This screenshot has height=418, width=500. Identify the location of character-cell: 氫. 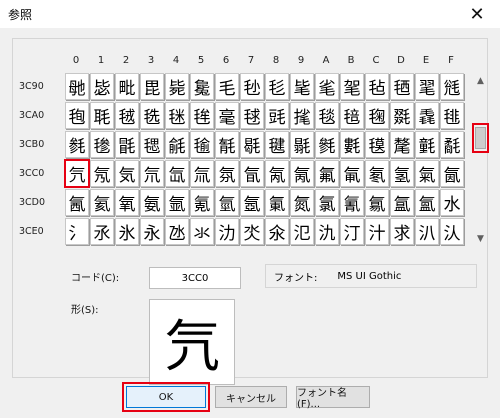
(227, 202).